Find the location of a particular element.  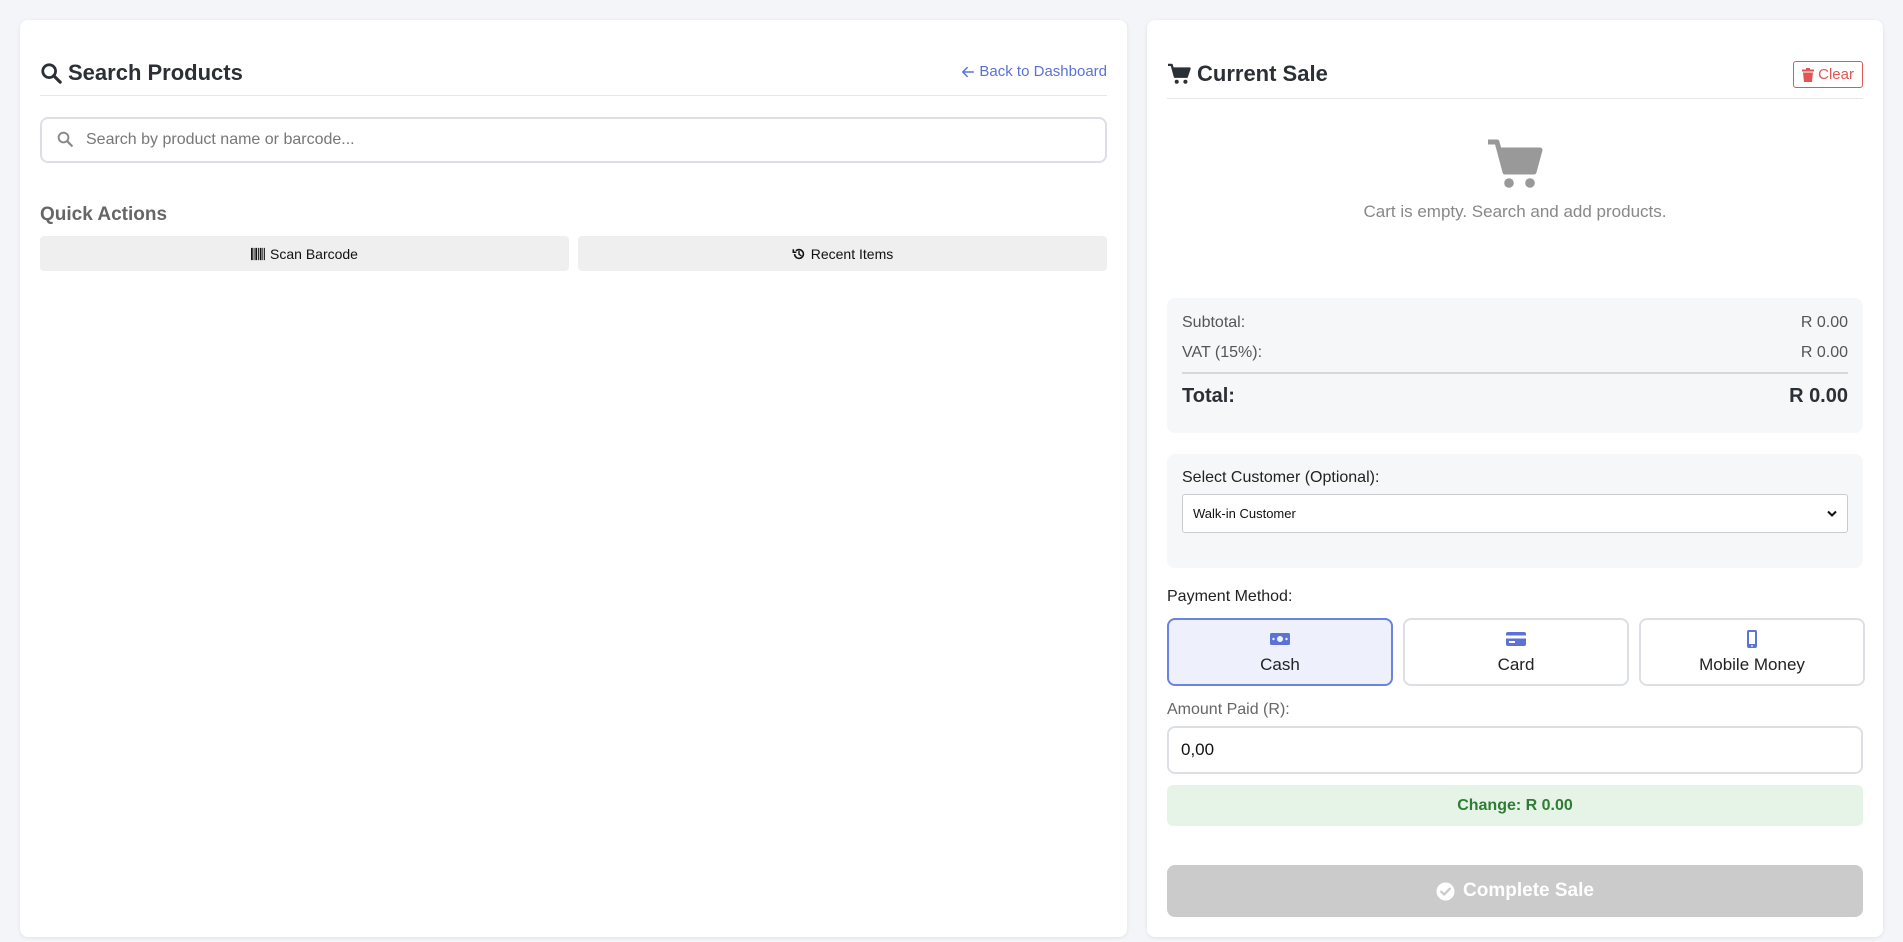

empty-cart-state: Cart is empty. Search and add products. is located at coordinates (1515, 180).